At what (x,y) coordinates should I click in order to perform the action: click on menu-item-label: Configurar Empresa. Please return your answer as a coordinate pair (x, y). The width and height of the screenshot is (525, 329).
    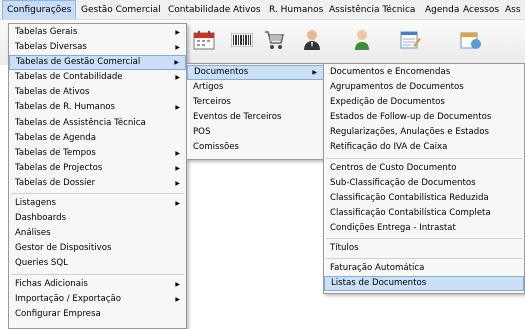
    Looking at the image, I should click on (58, 313).